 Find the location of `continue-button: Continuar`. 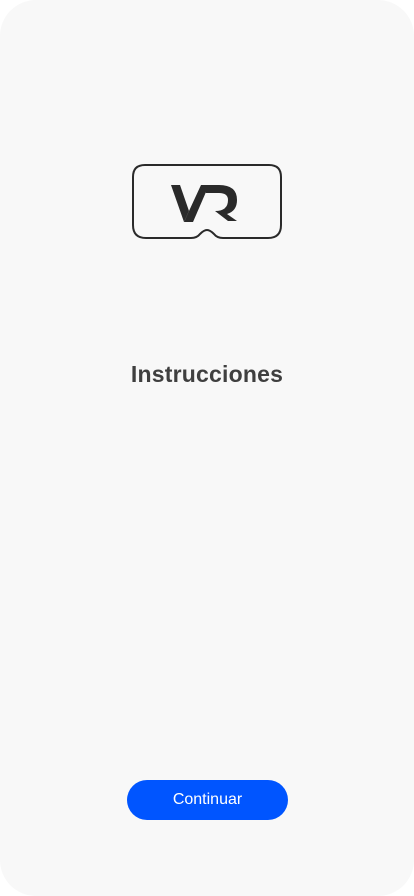

continue-button: Continuar is located at coordinates (207, 800).